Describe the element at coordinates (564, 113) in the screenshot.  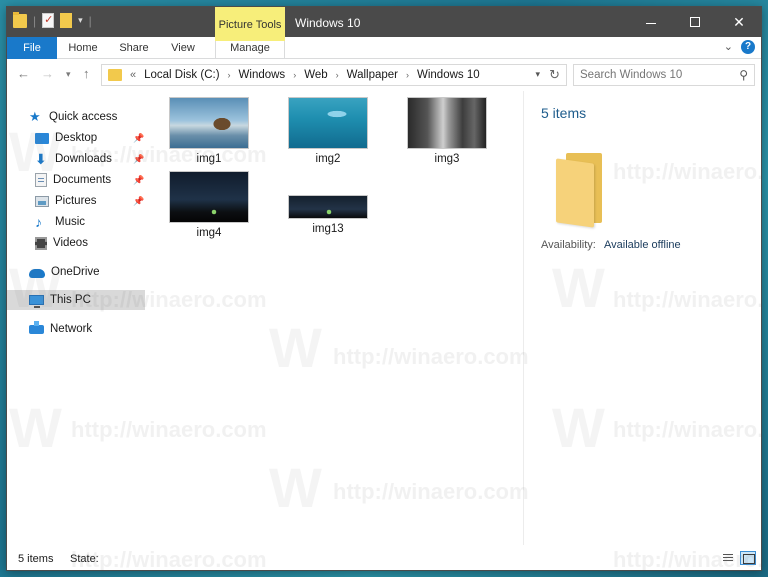
I see `item-count-heading: 5 items` at that location.